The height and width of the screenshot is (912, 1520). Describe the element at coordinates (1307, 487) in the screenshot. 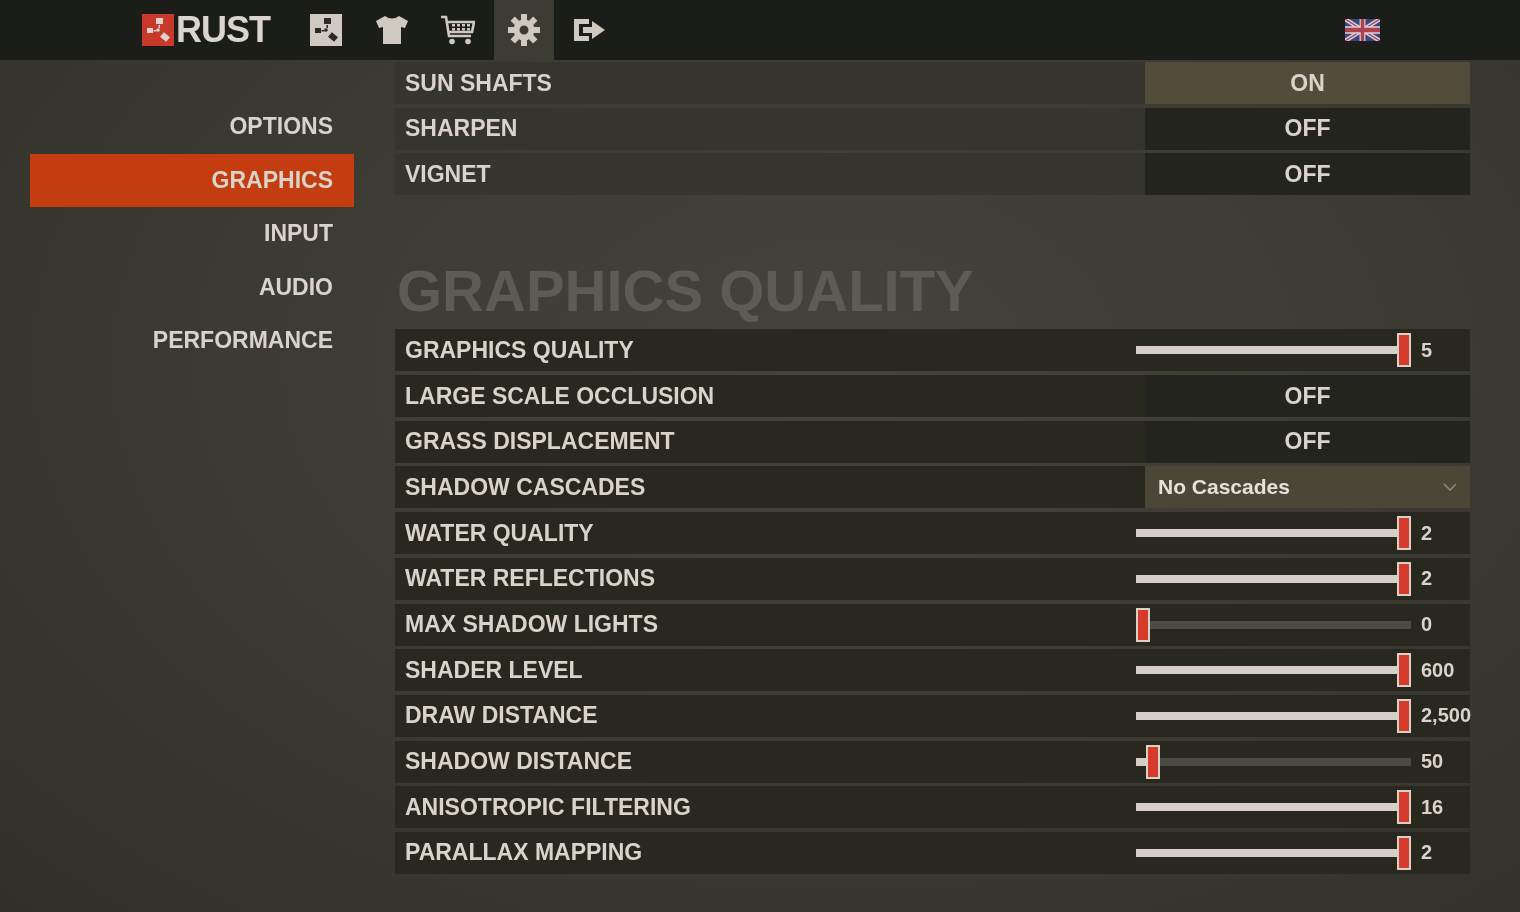

I see `dropdown: No Cascades` at that location.